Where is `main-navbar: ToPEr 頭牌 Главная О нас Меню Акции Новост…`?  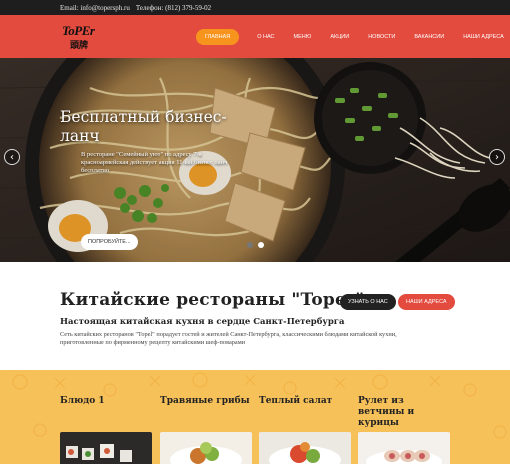
main-navbar: ToPEr 頭牌 Главная О нас Меню Акции Новост… is located at coordinates (255, 36).